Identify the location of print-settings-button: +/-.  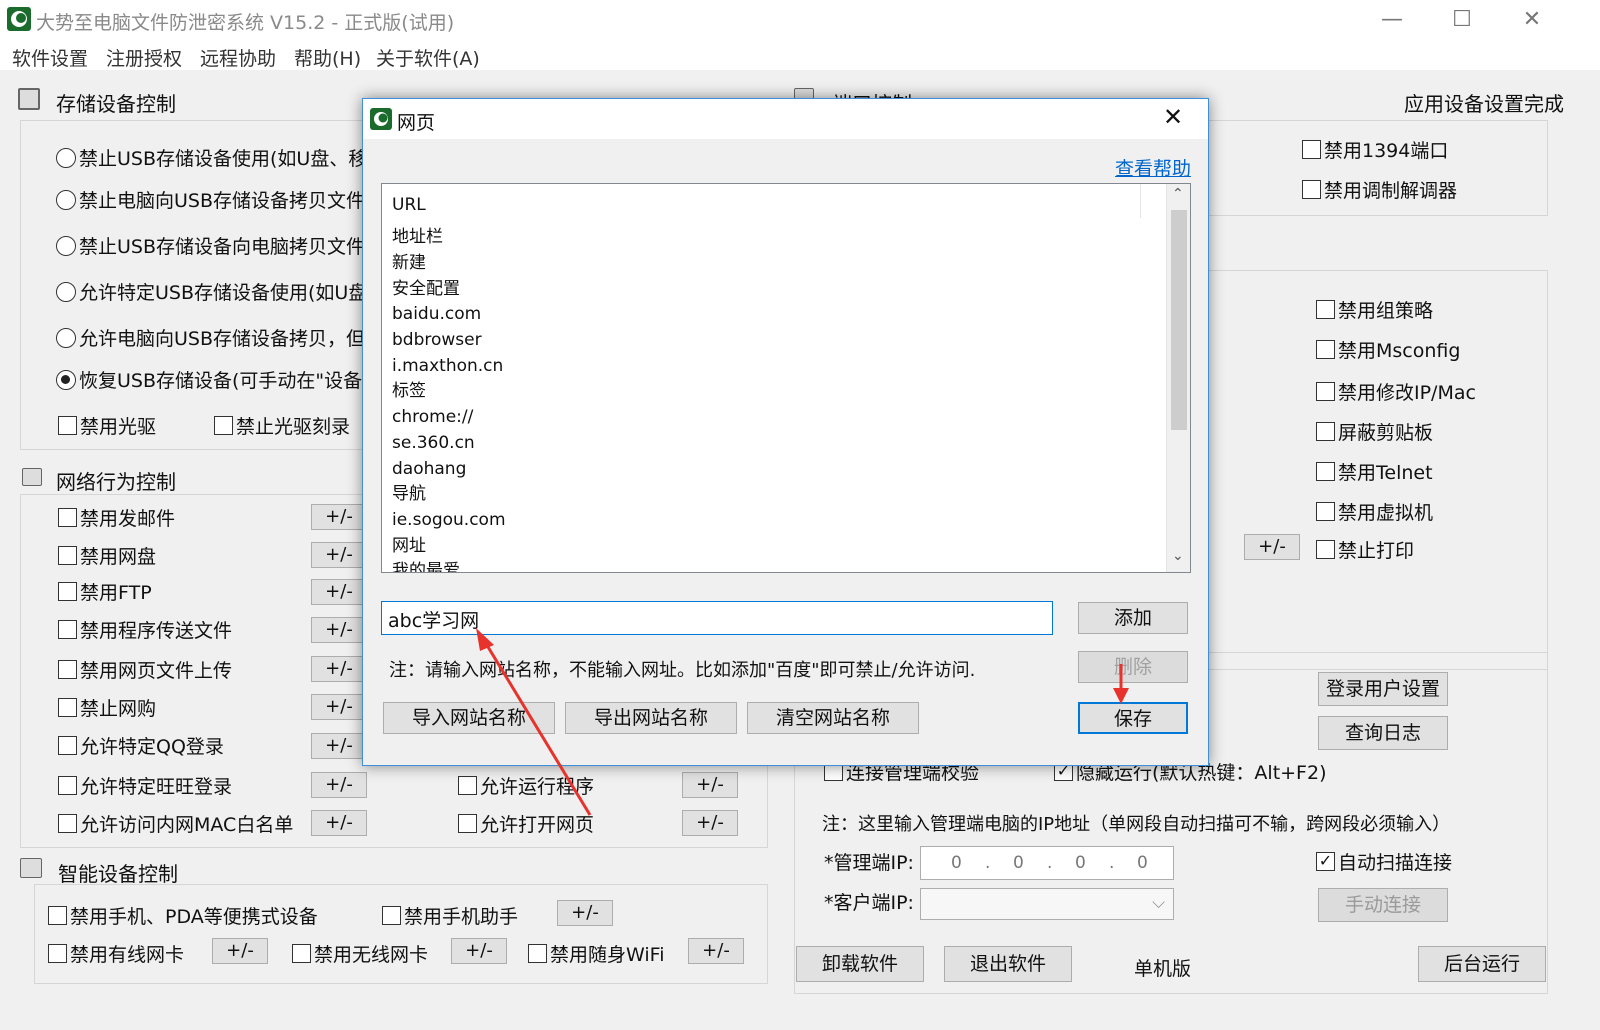
(1272, 547).